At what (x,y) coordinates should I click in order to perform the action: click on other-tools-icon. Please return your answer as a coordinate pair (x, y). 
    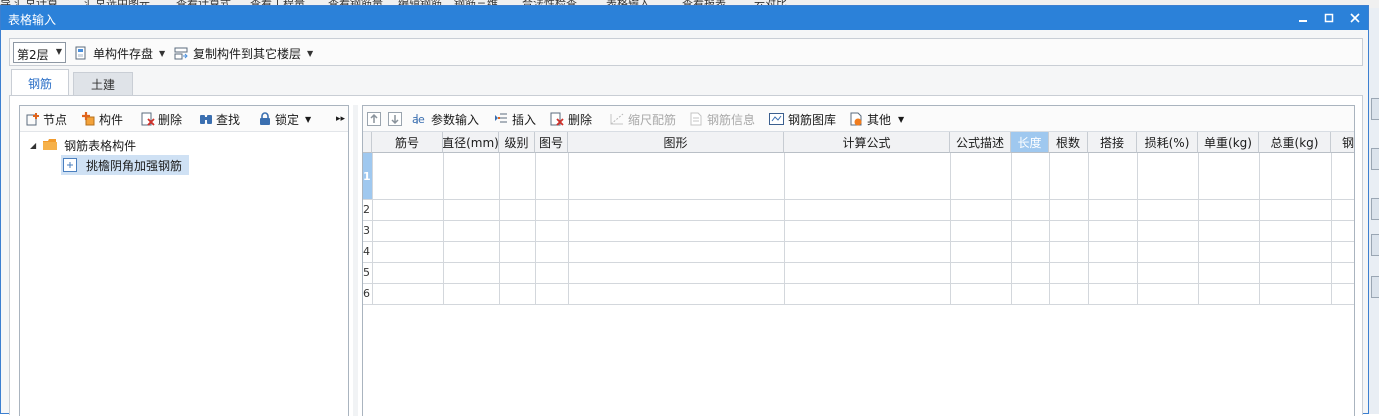
    Looking at the image, I should click on (856, 119).